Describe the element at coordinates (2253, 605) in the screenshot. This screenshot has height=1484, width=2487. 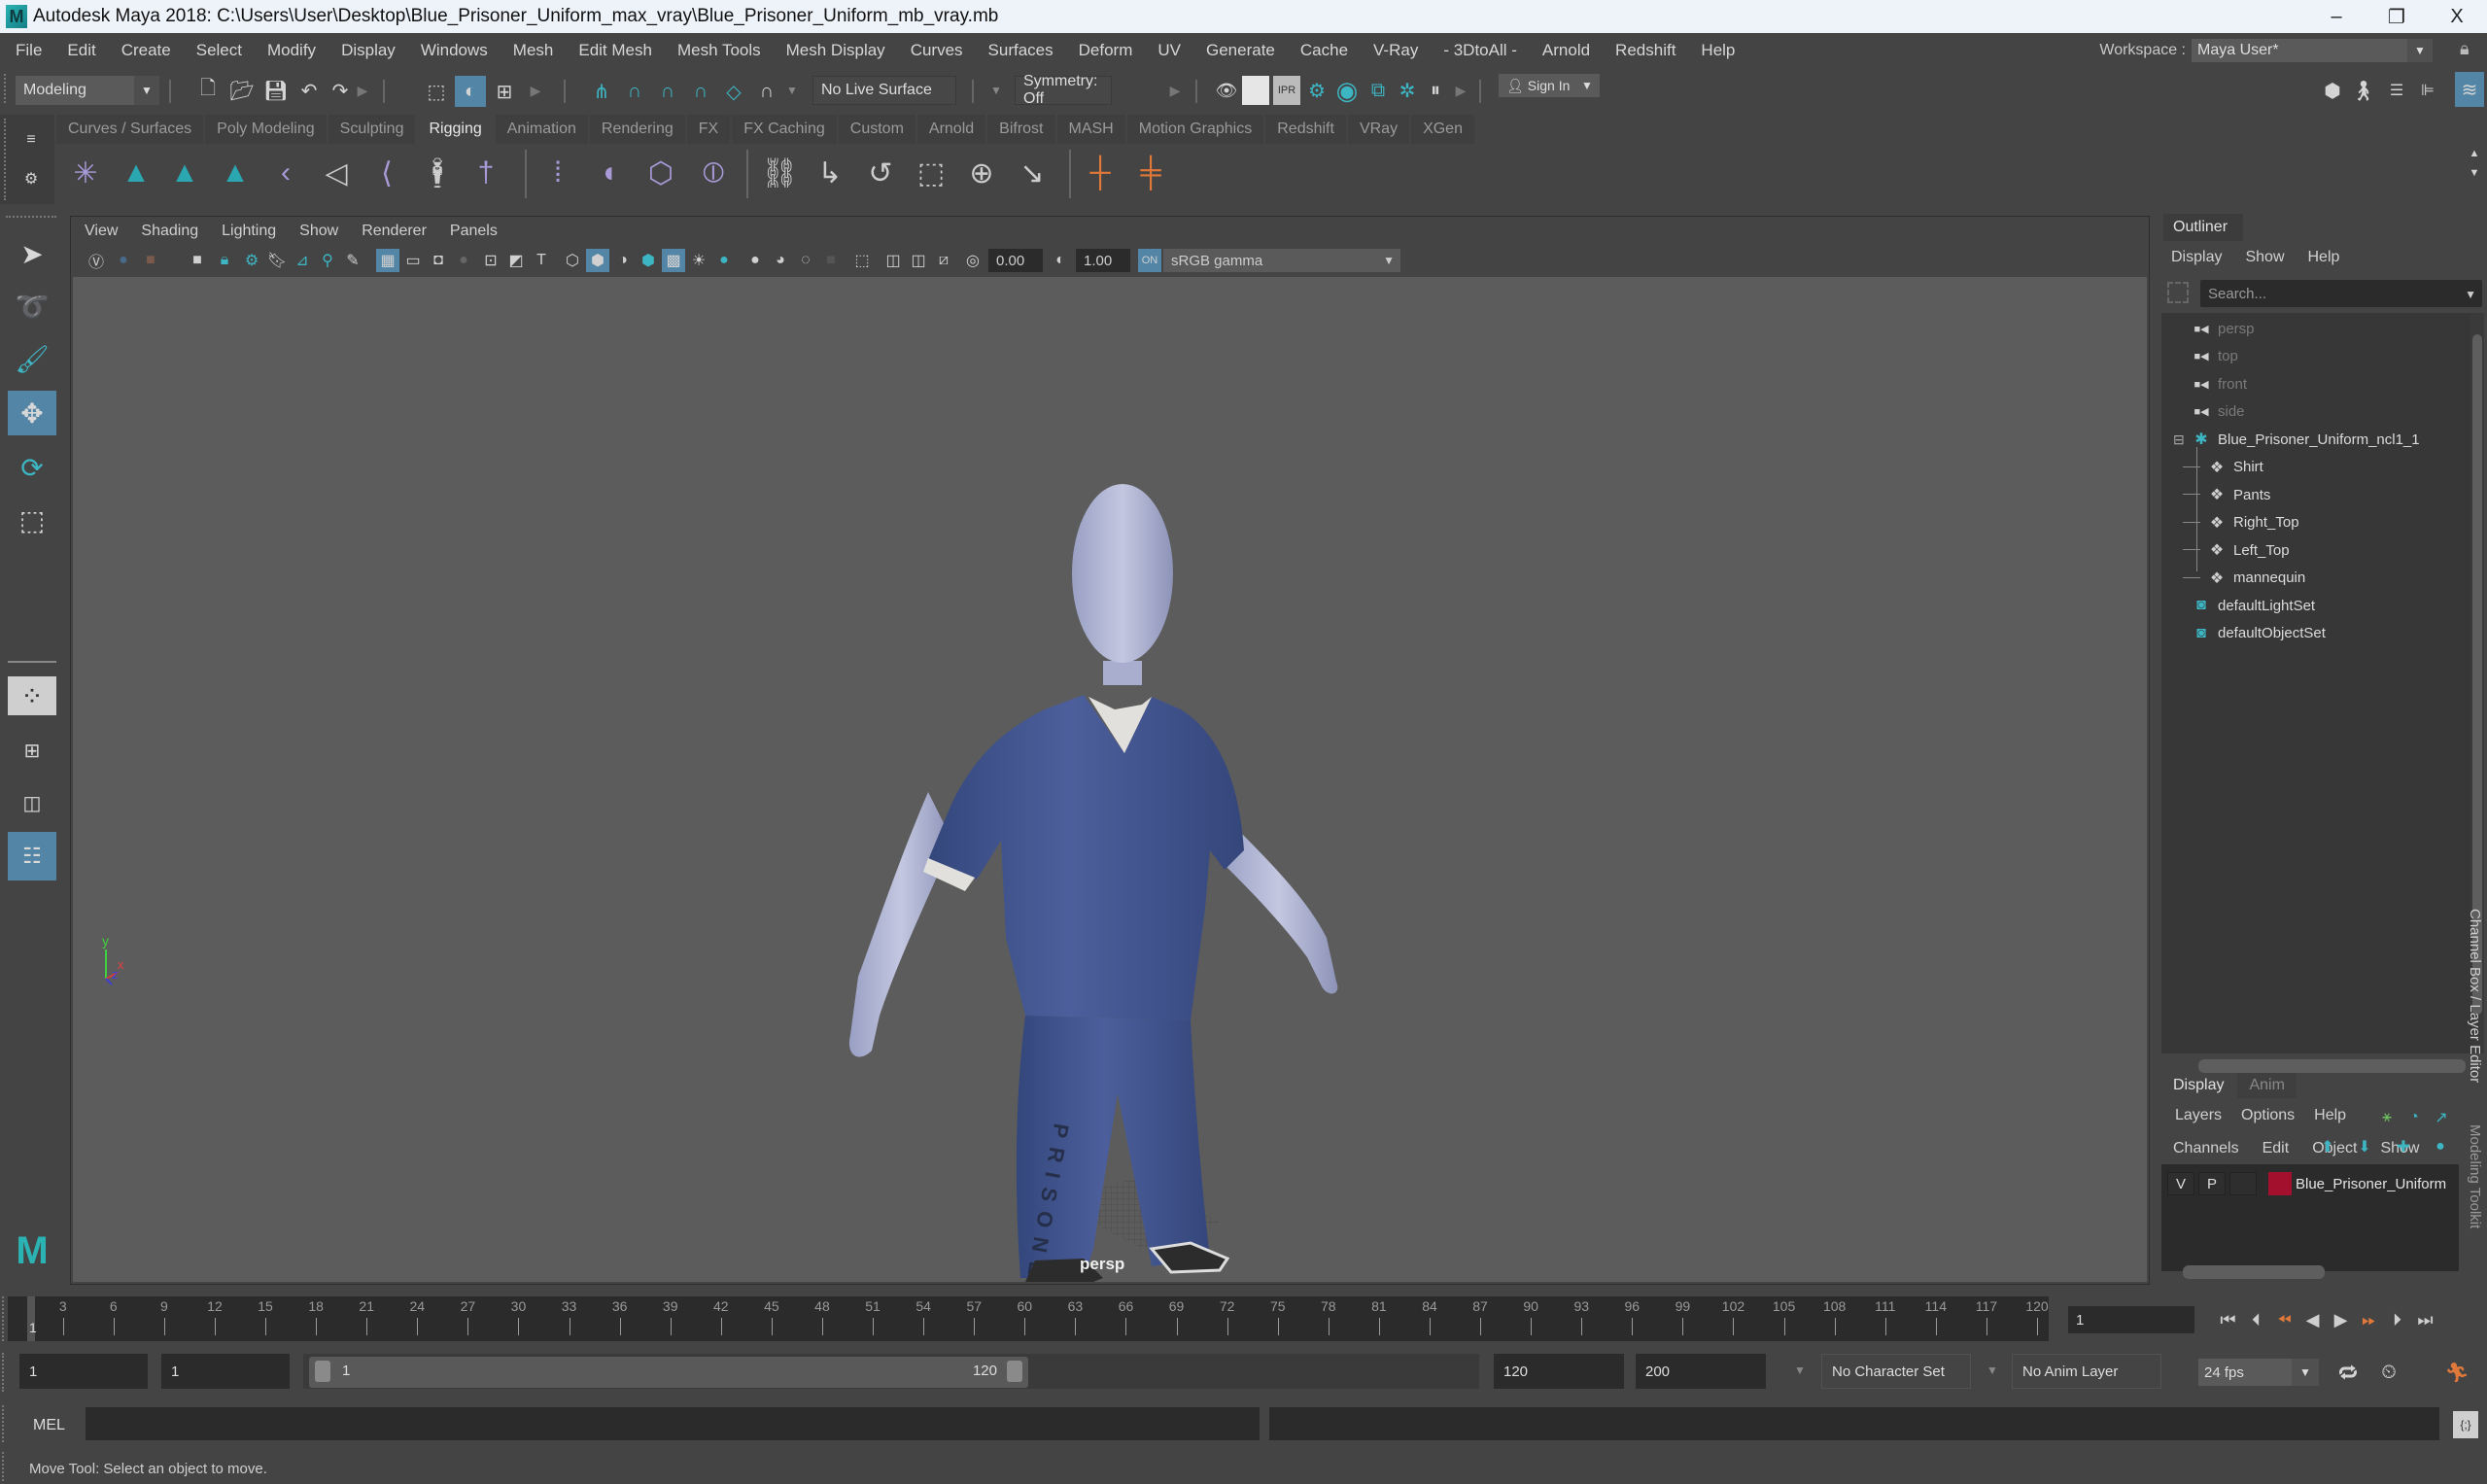
I see `outliner-item: ◙ defaultLightSet` at that location.